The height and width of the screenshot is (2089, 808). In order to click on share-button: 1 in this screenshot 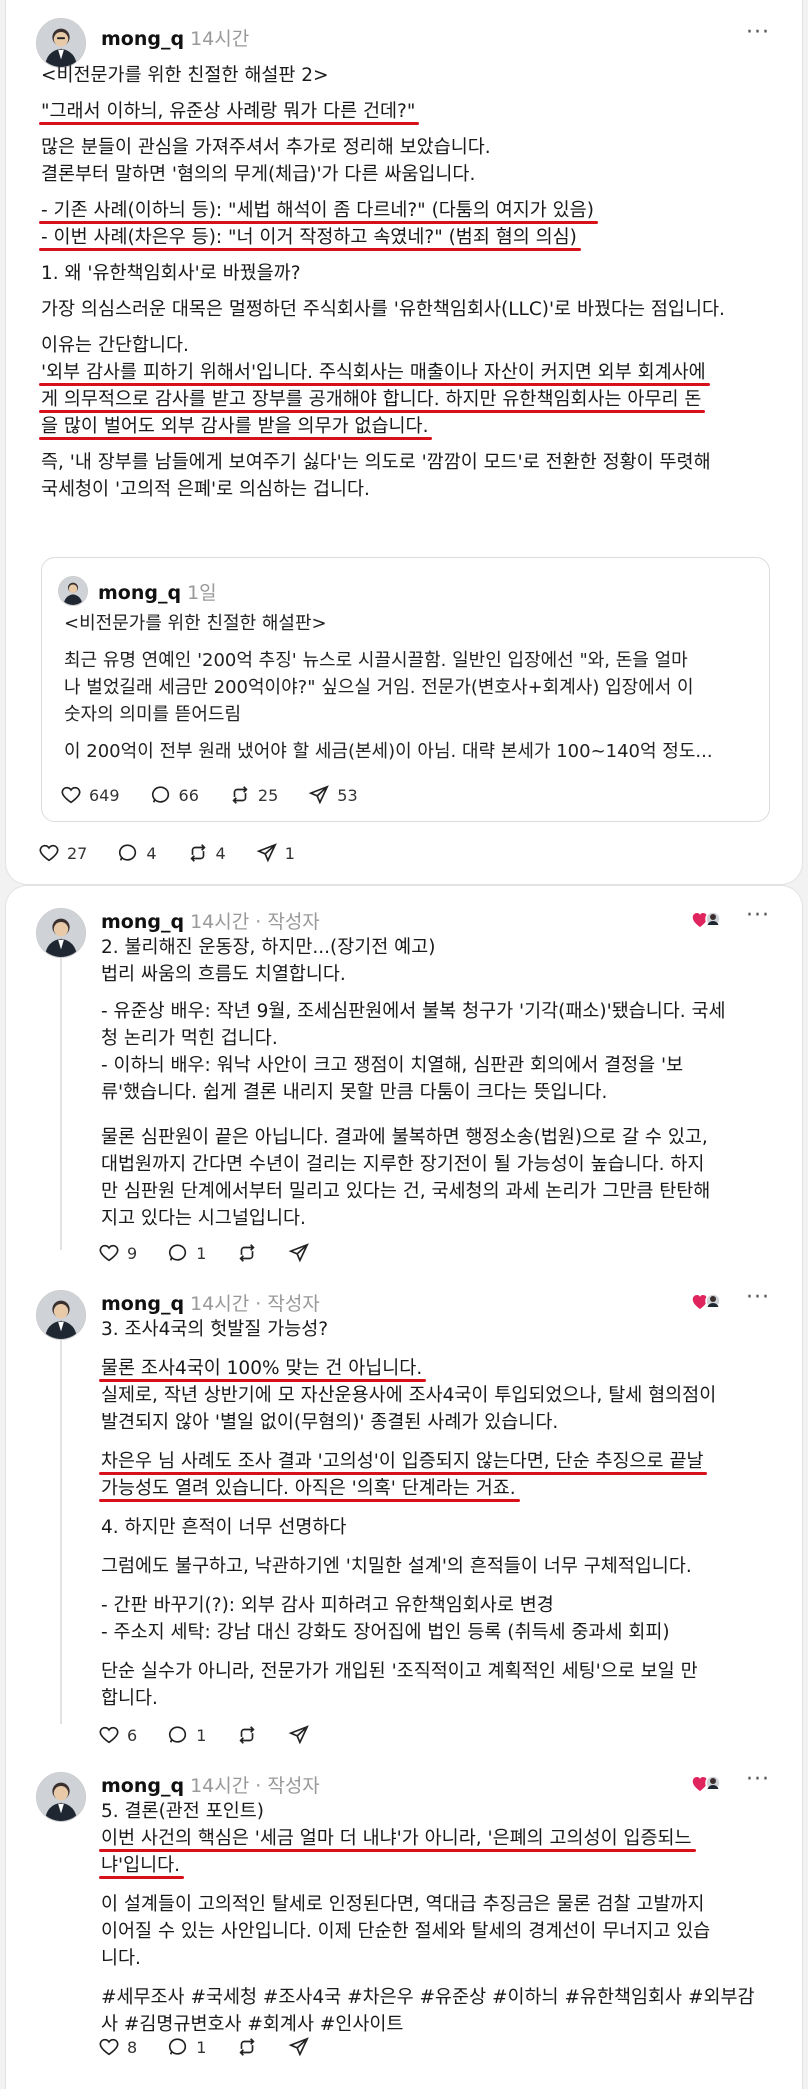, I will do `click(275, 853)`.